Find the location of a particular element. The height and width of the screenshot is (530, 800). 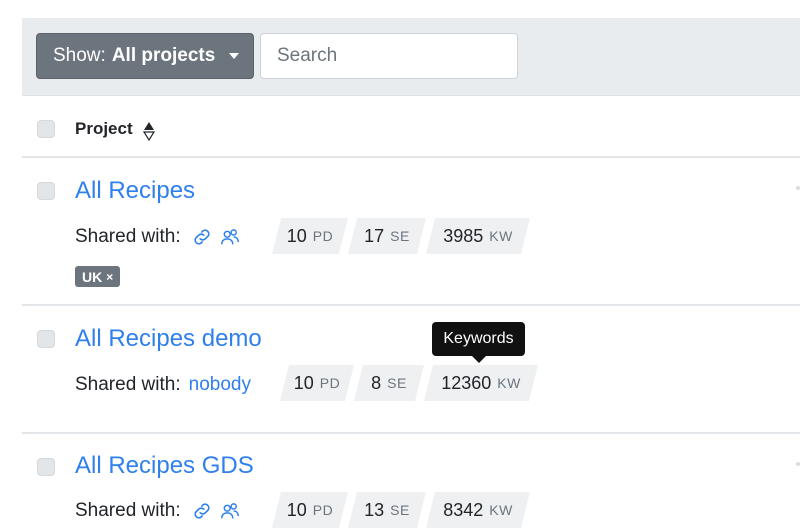

se-count: 17 is located at coordinates (374, 235).